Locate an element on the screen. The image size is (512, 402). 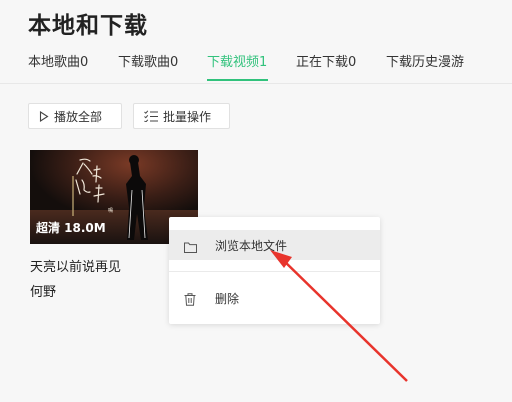
menu-divider is located at coordinates (274, 271).